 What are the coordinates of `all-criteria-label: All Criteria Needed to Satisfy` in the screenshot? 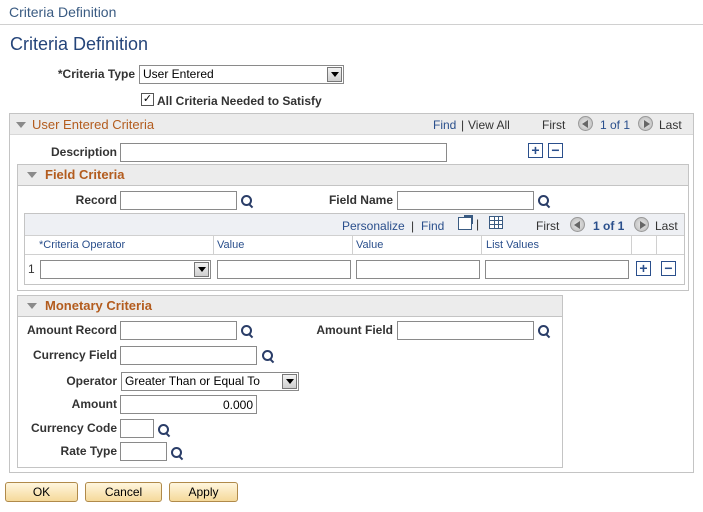 It's located at (239, 101).